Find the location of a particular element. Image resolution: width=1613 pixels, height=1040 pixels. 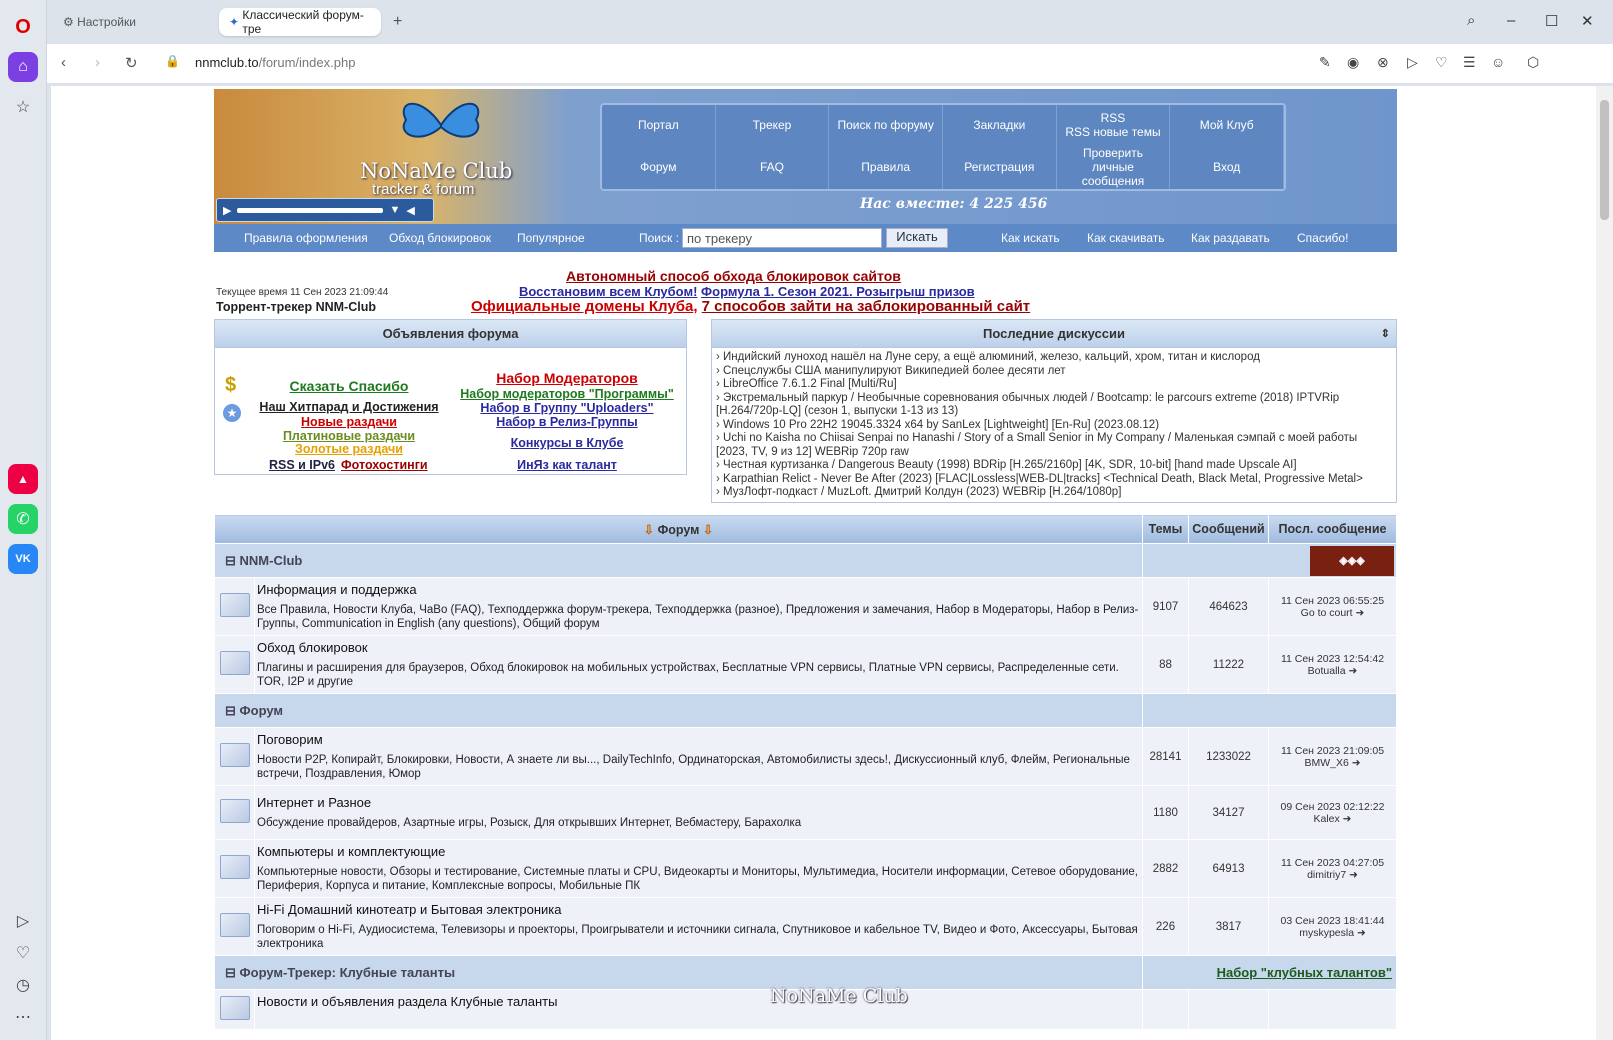

notice-link: Восстановим всем Клубом! is located at coordinates (608, 291).